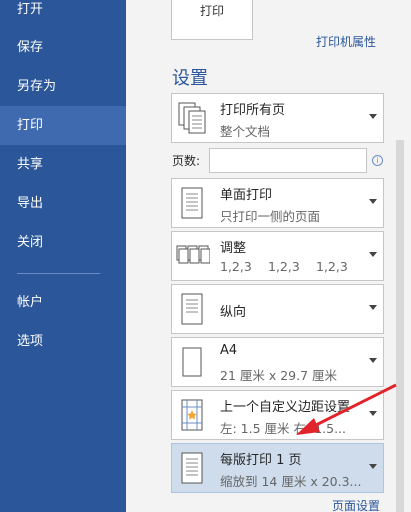  What do you see at coordinates (277, 309) in the screenshot?
I see `orientation-dropdown: 纵向` at bounding box center [277, 309].